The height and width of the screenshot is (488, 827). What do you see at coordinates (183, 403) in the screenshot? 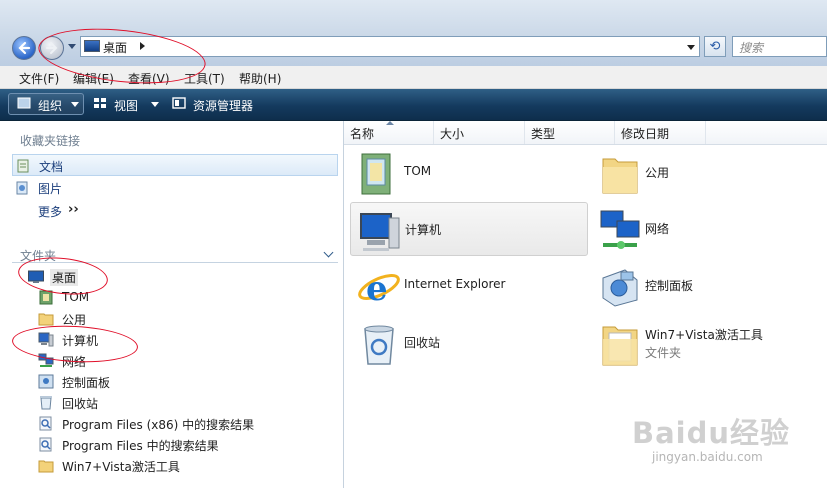
I see `tree-item-recycle-bin: 回收站` at bounding box center [183, 403].